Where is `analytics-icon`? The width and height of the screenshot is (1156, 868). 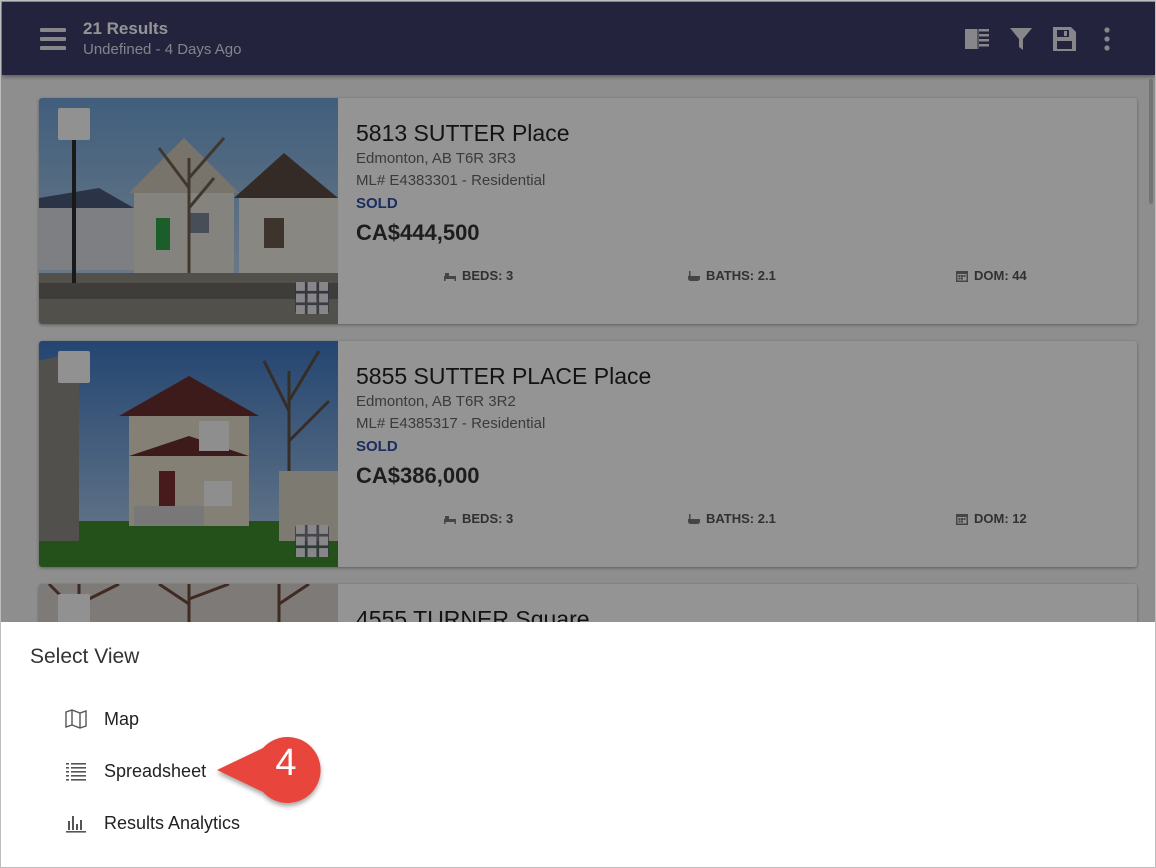 analytics-icon is located at coordinates (76, 824).